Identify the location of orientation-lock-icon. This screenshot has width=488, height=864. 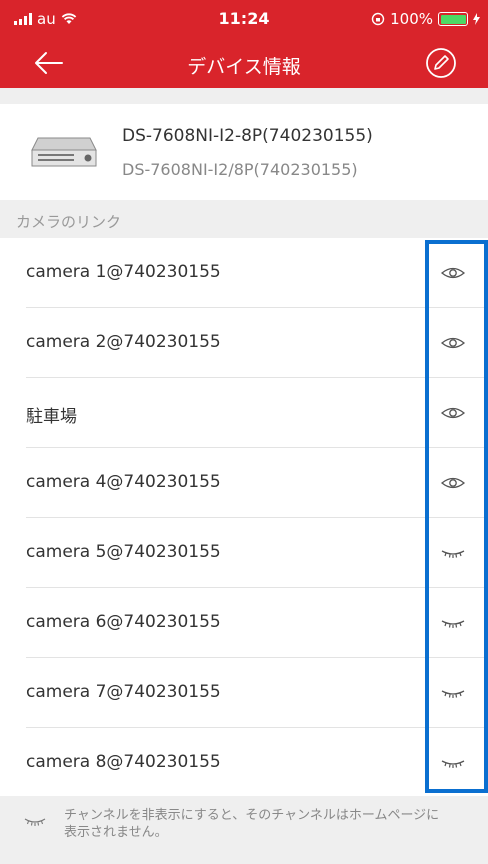
(378, 19).